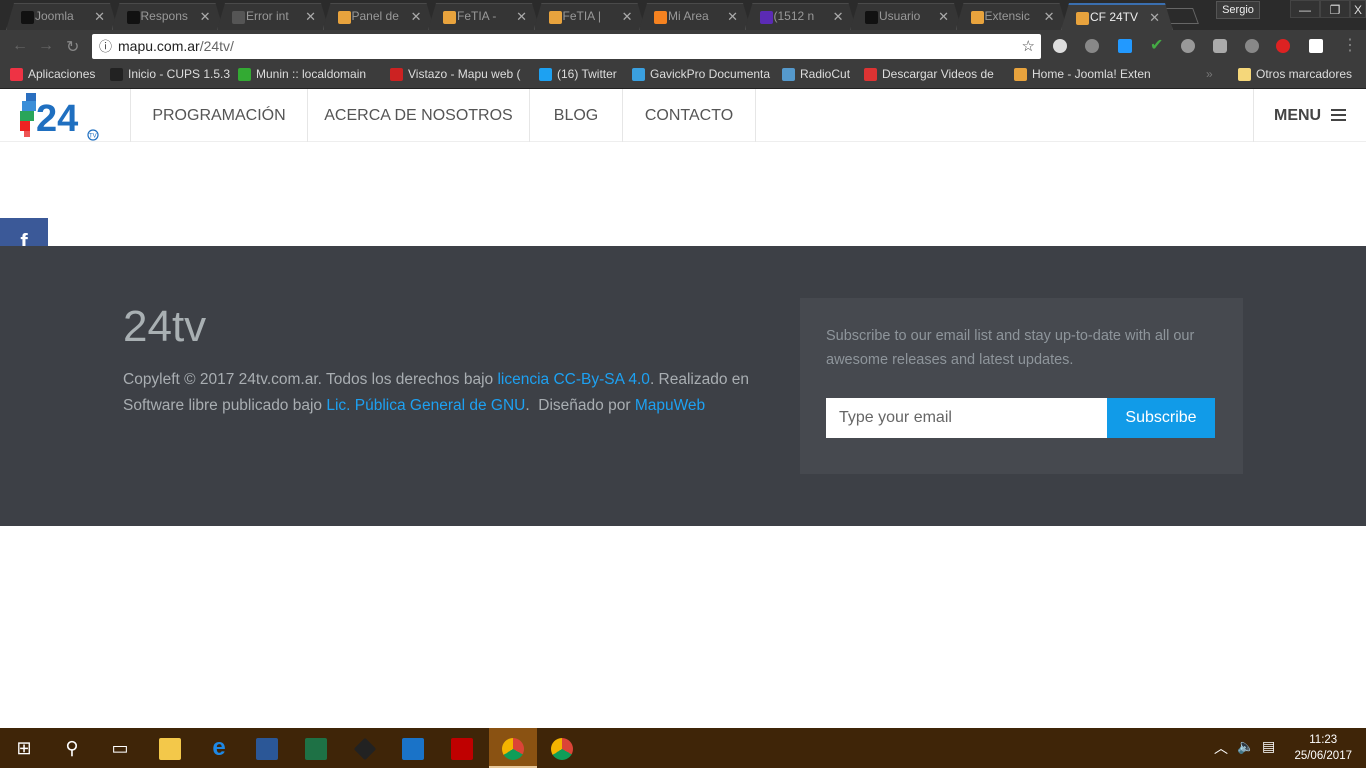 The height and width of the screenshot is (769, 1366). I want to click on clock: 11:23 25/06/2017, so click(1323, 748).